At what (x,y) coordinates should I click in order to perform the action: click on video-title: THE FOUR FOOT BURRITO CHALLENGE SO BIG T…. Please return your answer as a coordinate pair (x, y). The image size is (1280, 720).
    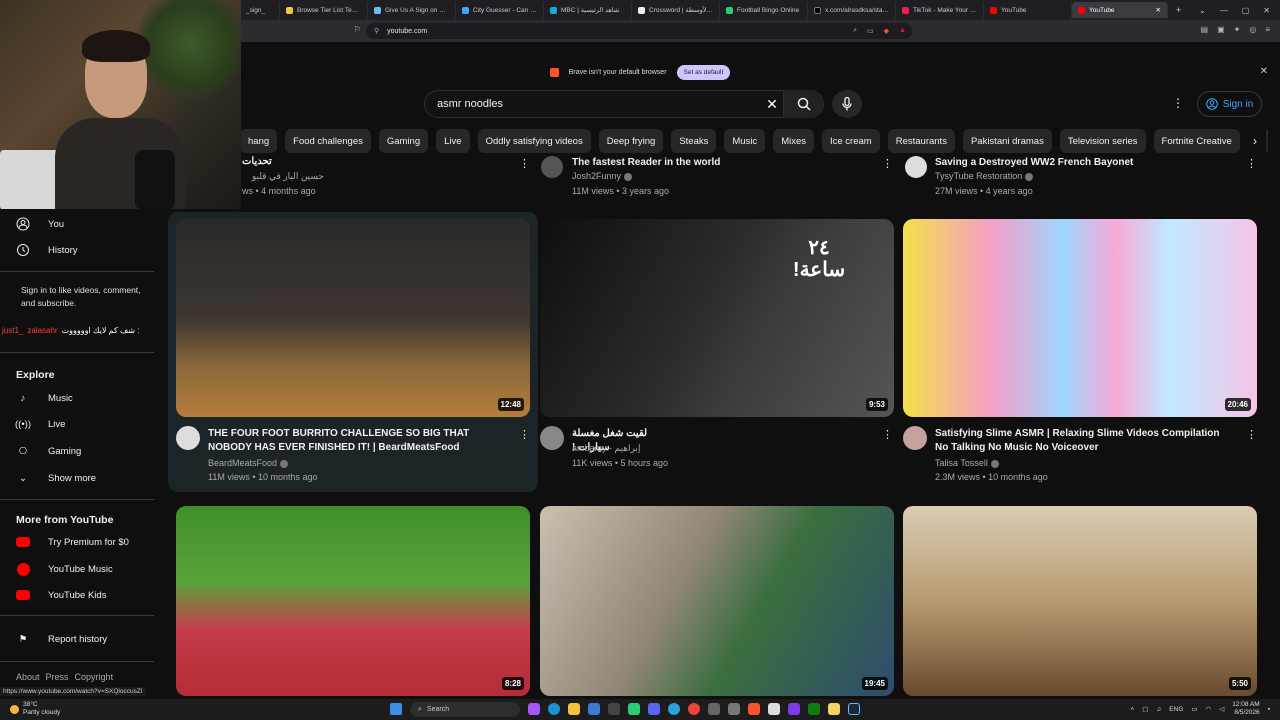
    Looking at the image, I should click on (358, 441).